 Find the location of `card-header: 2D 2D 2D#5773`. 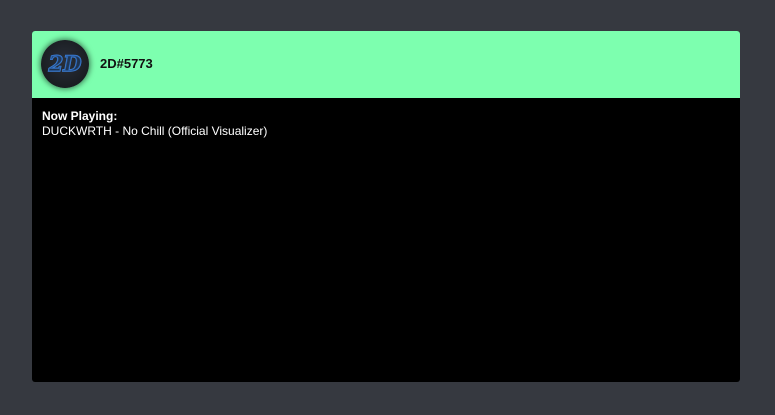

card-header: 2D 2D 2D#5773 is located at coordinates (386, 64).